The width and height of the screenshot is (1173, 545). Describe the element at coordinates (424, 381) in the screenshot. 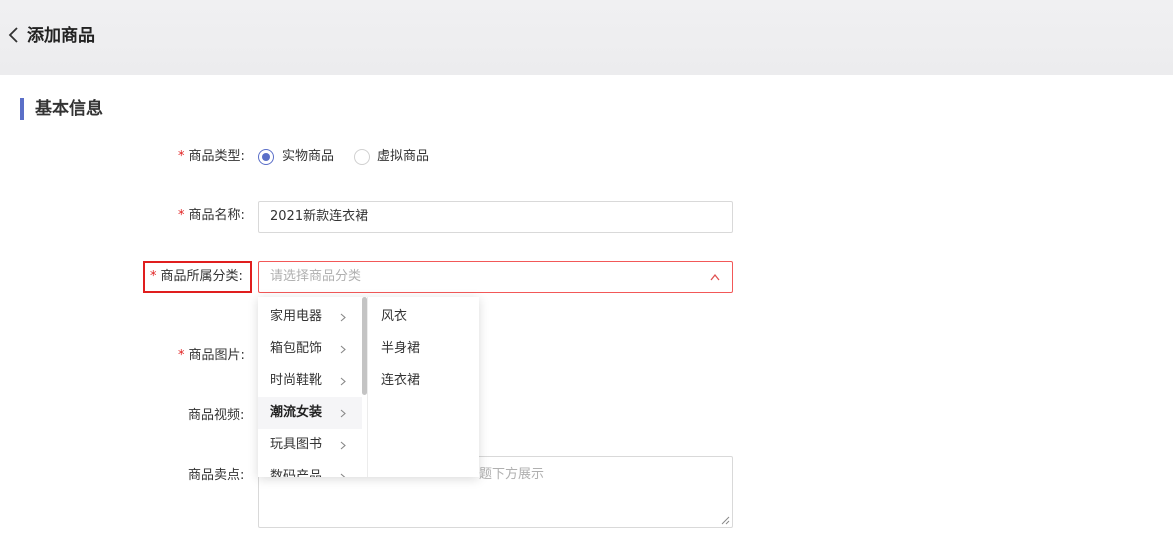

I see `cascader-subitem-dress: 连衣裙` at that location.